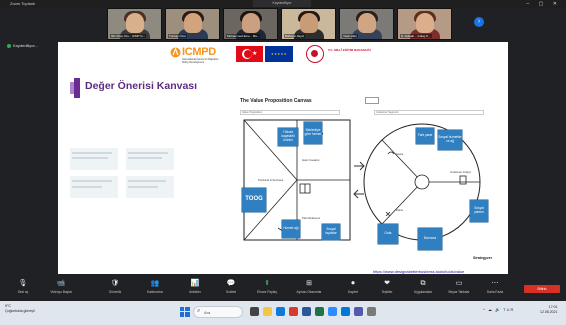  I want to click on toolbar-label: Ayrılan Oturumlar, so click(309, 292).